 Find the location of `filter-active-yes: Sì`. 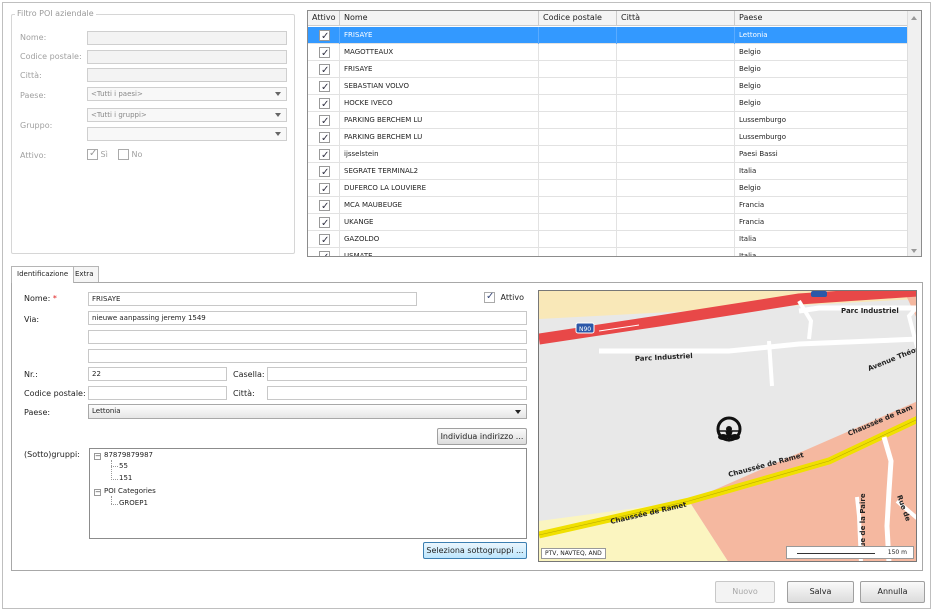

filter-active-yes: Sì is located at coordinates (97, 154).